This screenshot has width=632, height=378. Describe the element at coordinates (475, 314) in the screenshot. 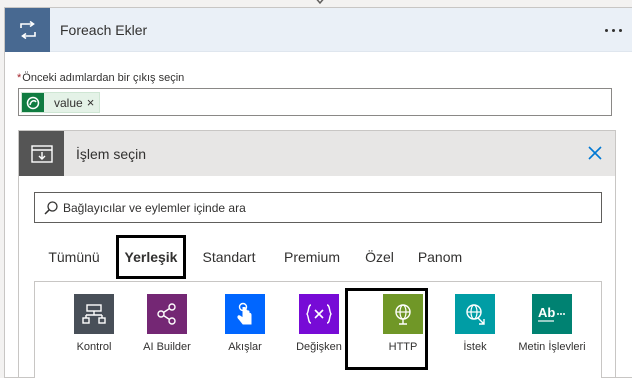

I see `request-globe-icon` at that location.